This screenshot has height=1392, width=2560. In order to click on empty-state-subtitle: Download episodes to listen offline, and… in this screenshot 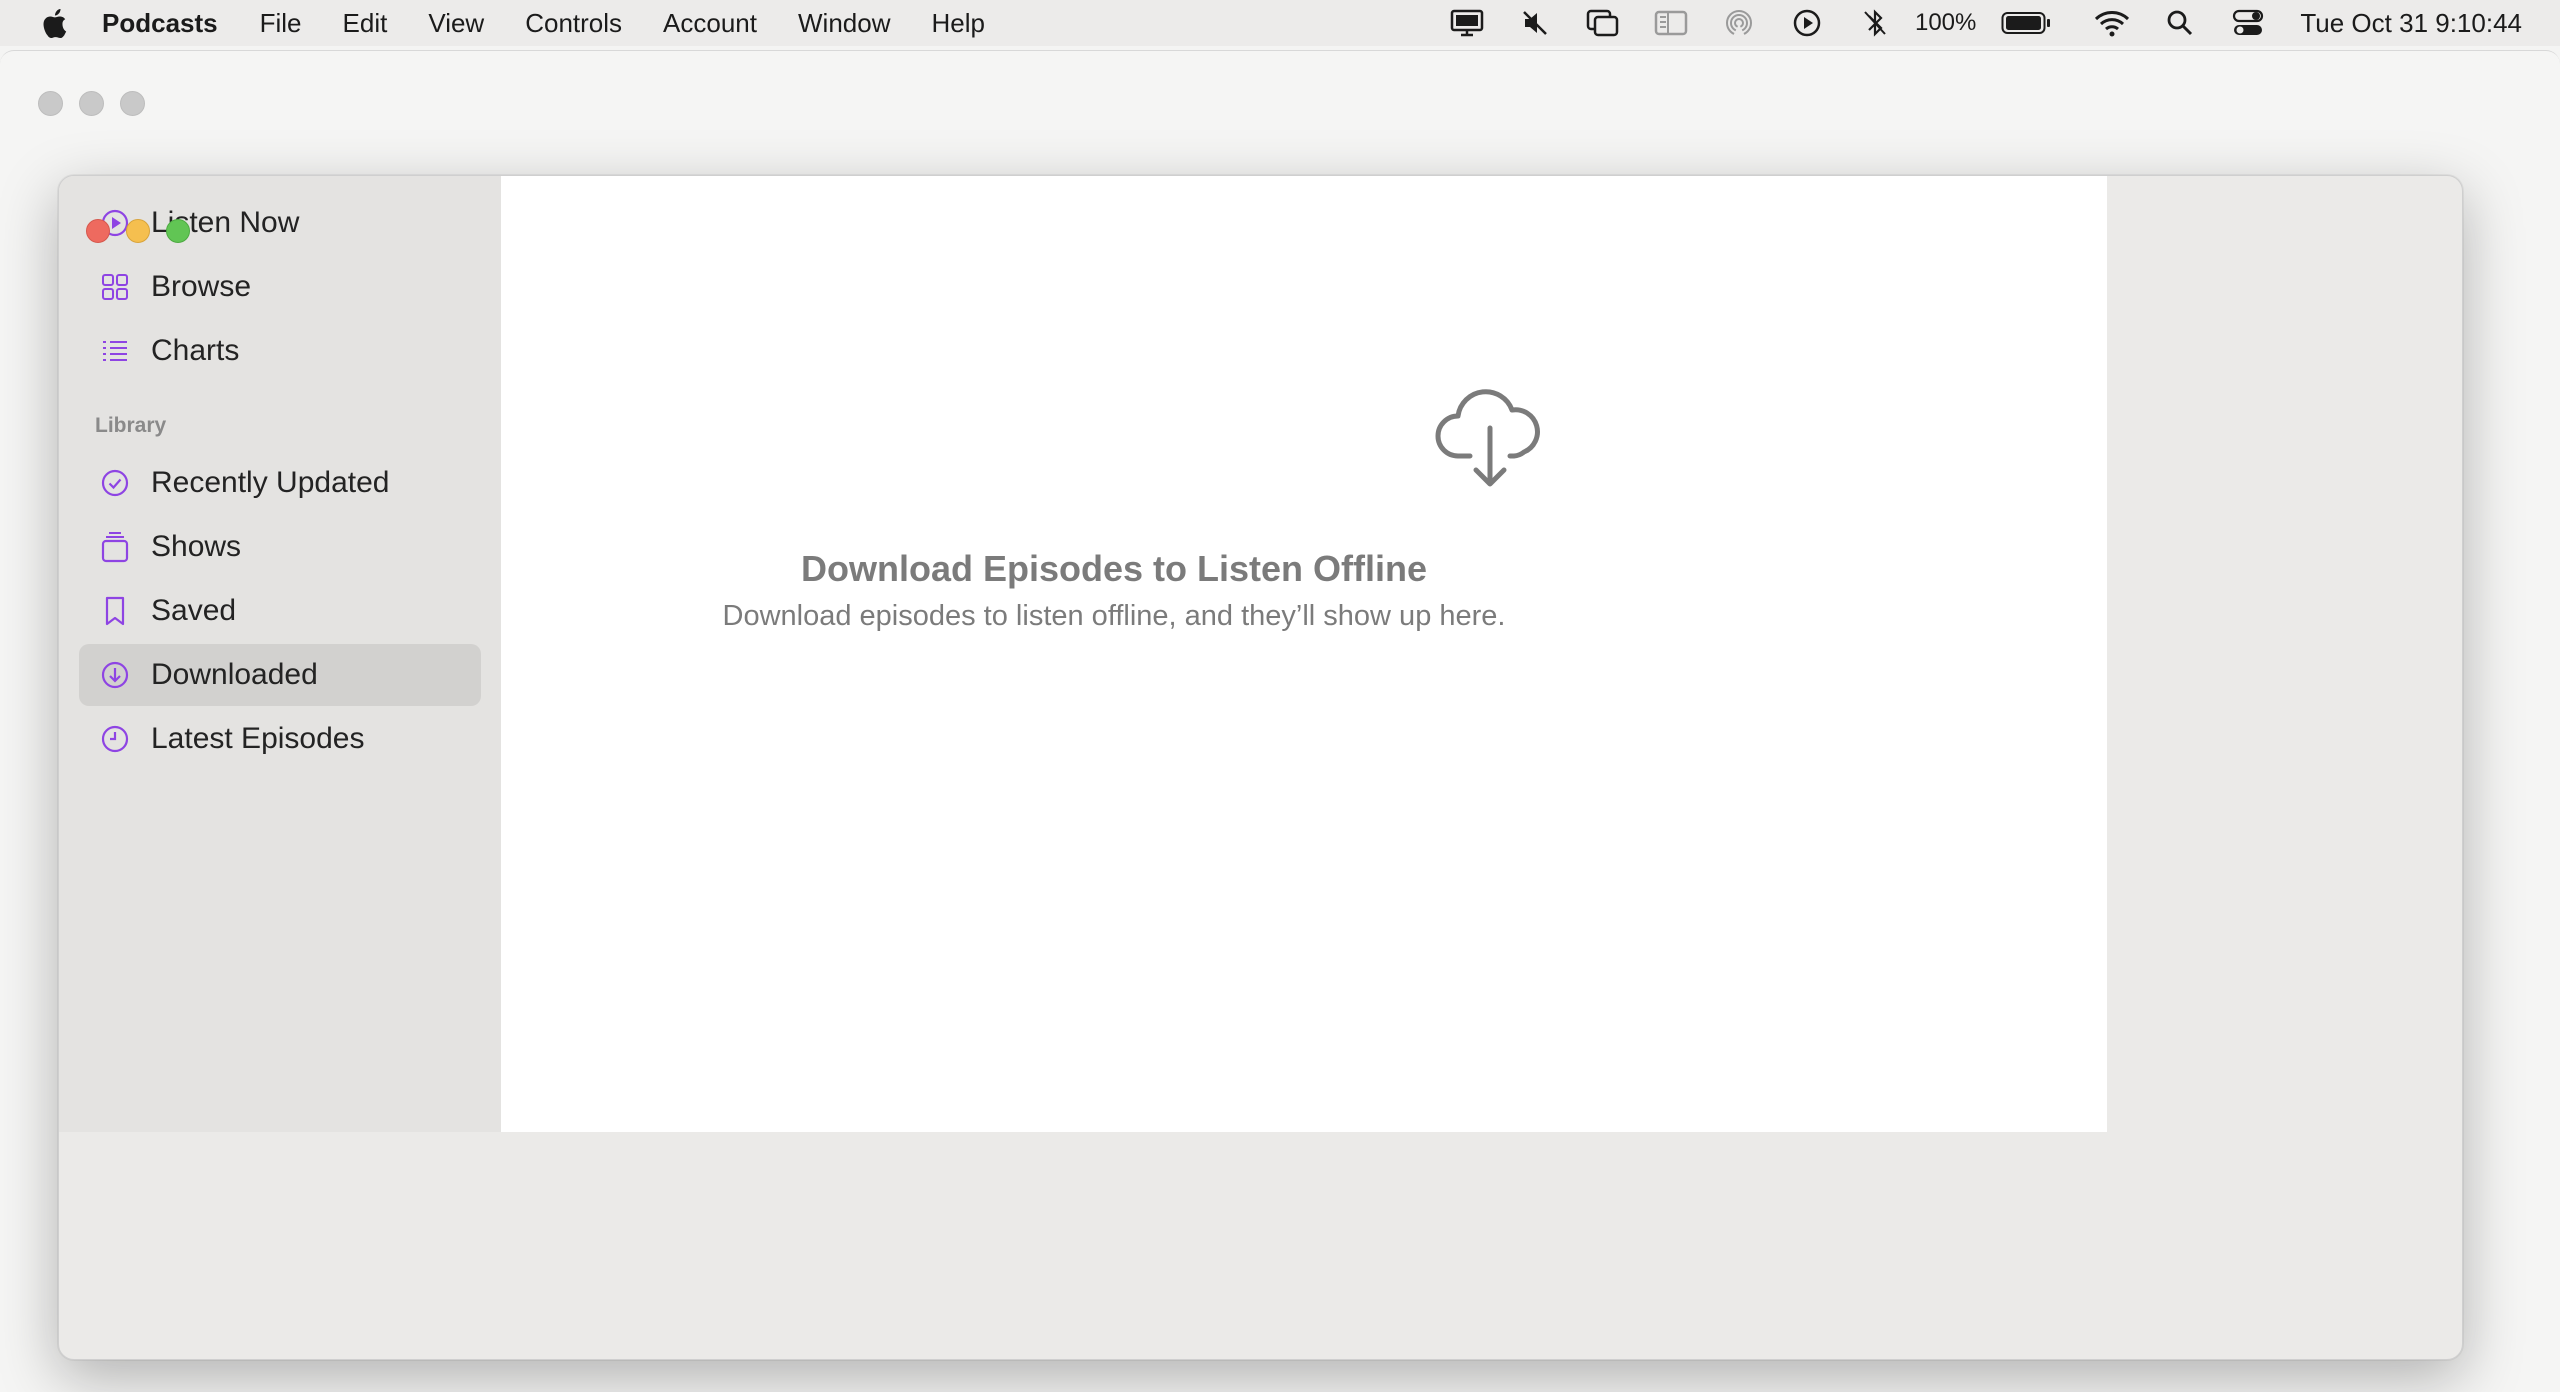, I will do `click(1114, 616)`.